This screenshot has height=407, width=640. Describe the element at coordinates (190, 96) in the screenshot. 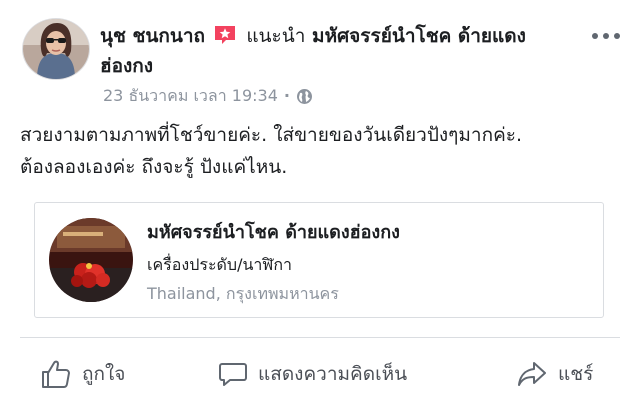

I see `post-timestamp: 23 ธันวาคม เวลา 19:34` at that location.